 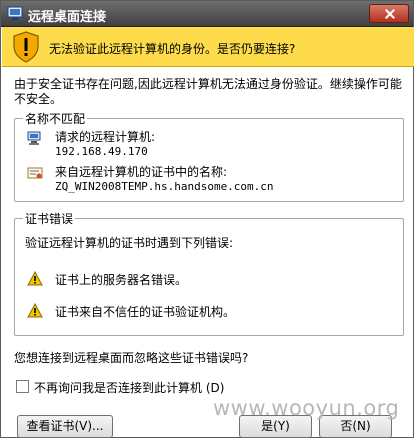 I want to click on group-label-cert-errors: 证书错误, so click(x=49, y=218).